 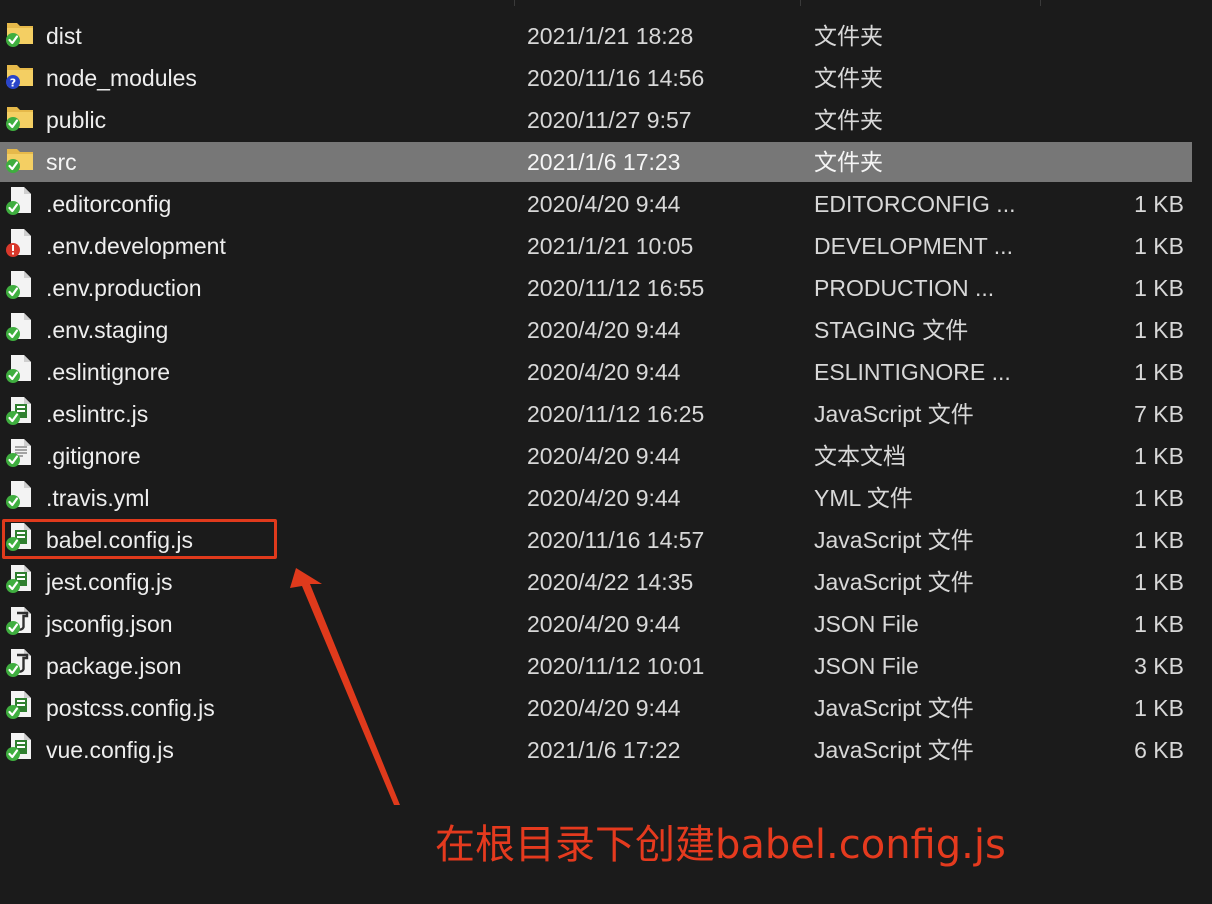 I want to click on file-date-modified: 2020/11/12 16:55, so click(x=616, y=288).